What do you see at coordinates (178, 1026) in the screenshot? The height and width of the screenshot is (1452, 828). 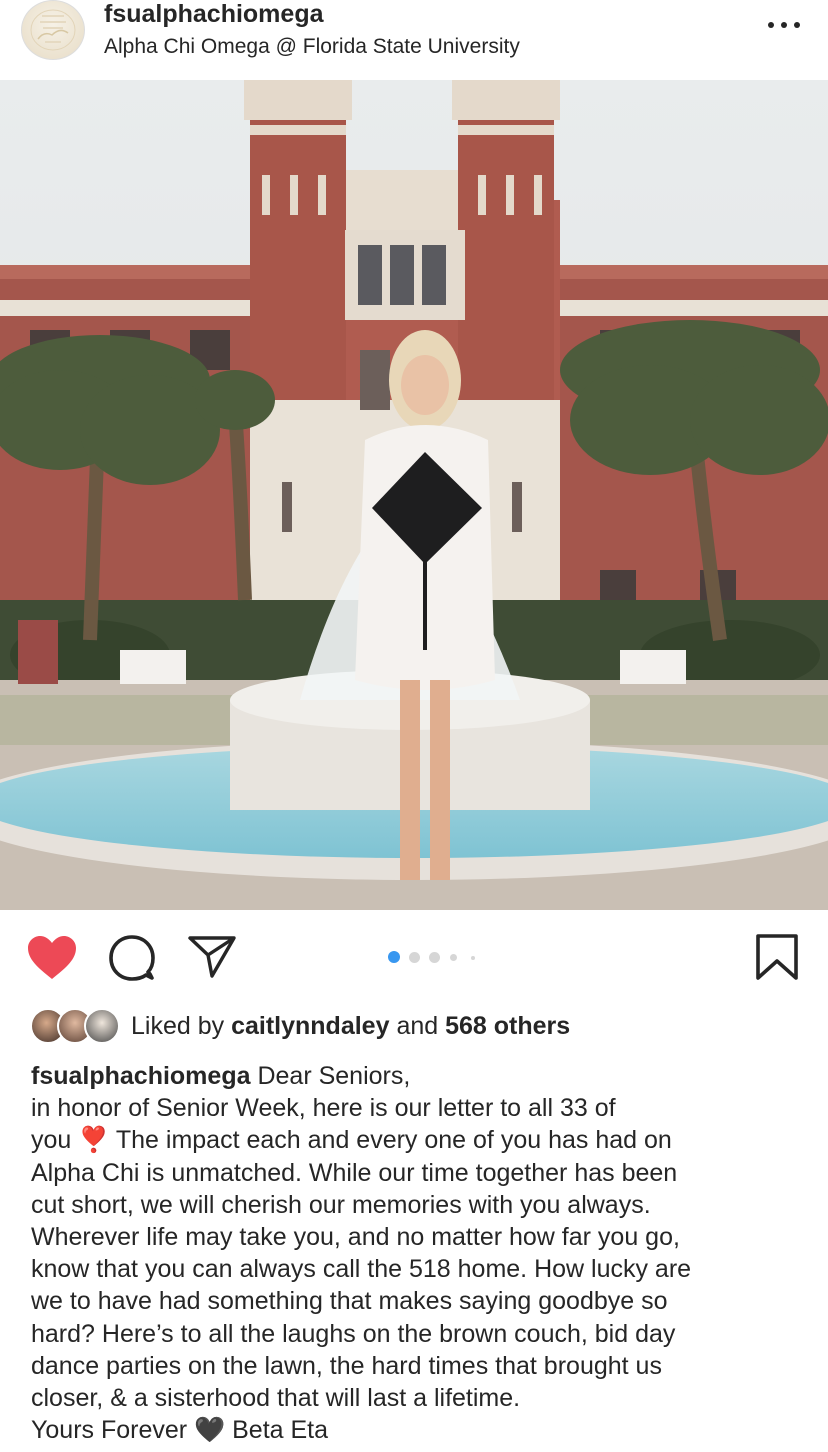 I see `likes-prefix: Liked by` at bounding box center [178, 1026].